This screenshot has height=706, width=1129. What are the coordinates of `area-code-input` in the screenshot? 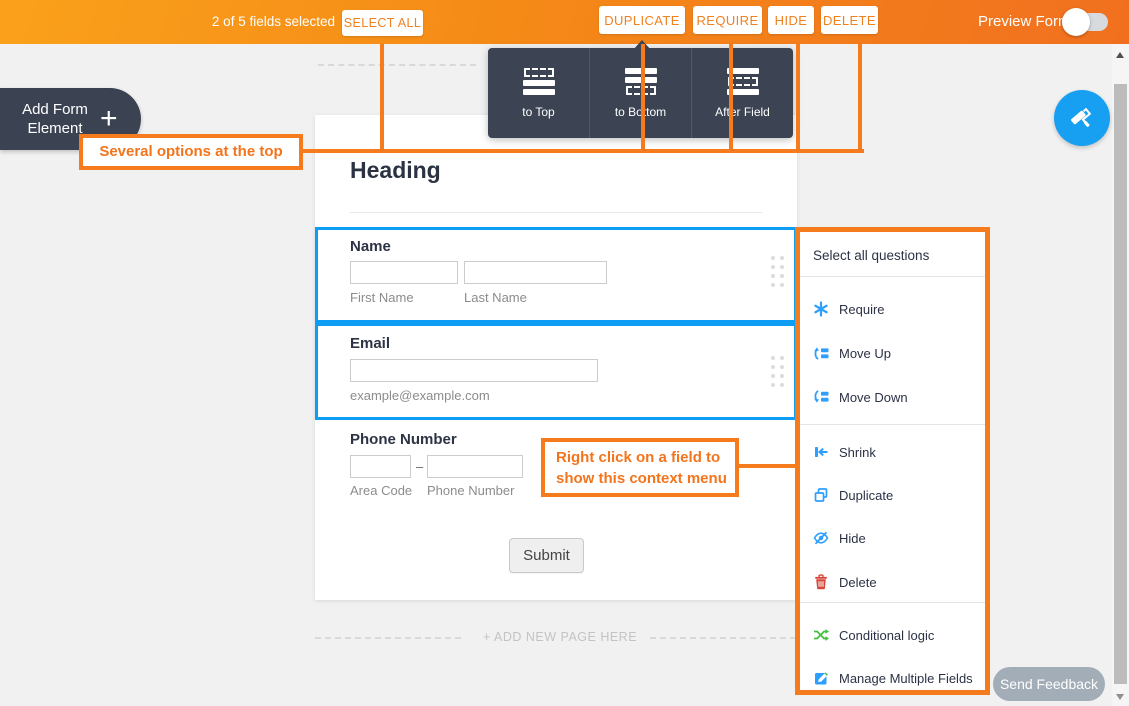 It's located at (380, 466).